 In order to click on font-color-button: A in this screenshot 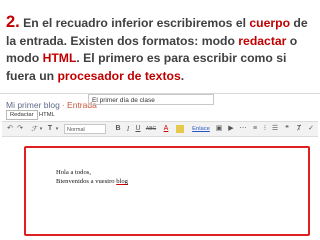, I will do `click(166, 129)`.